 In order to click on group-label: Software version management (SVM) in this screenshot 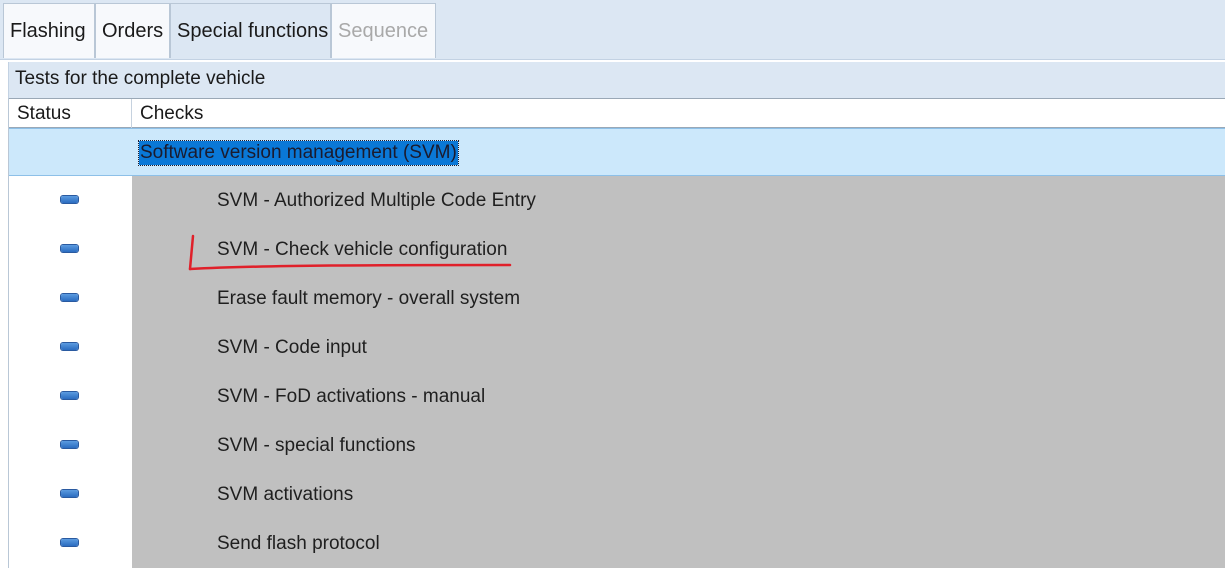, I will do `click(298, 153)`.